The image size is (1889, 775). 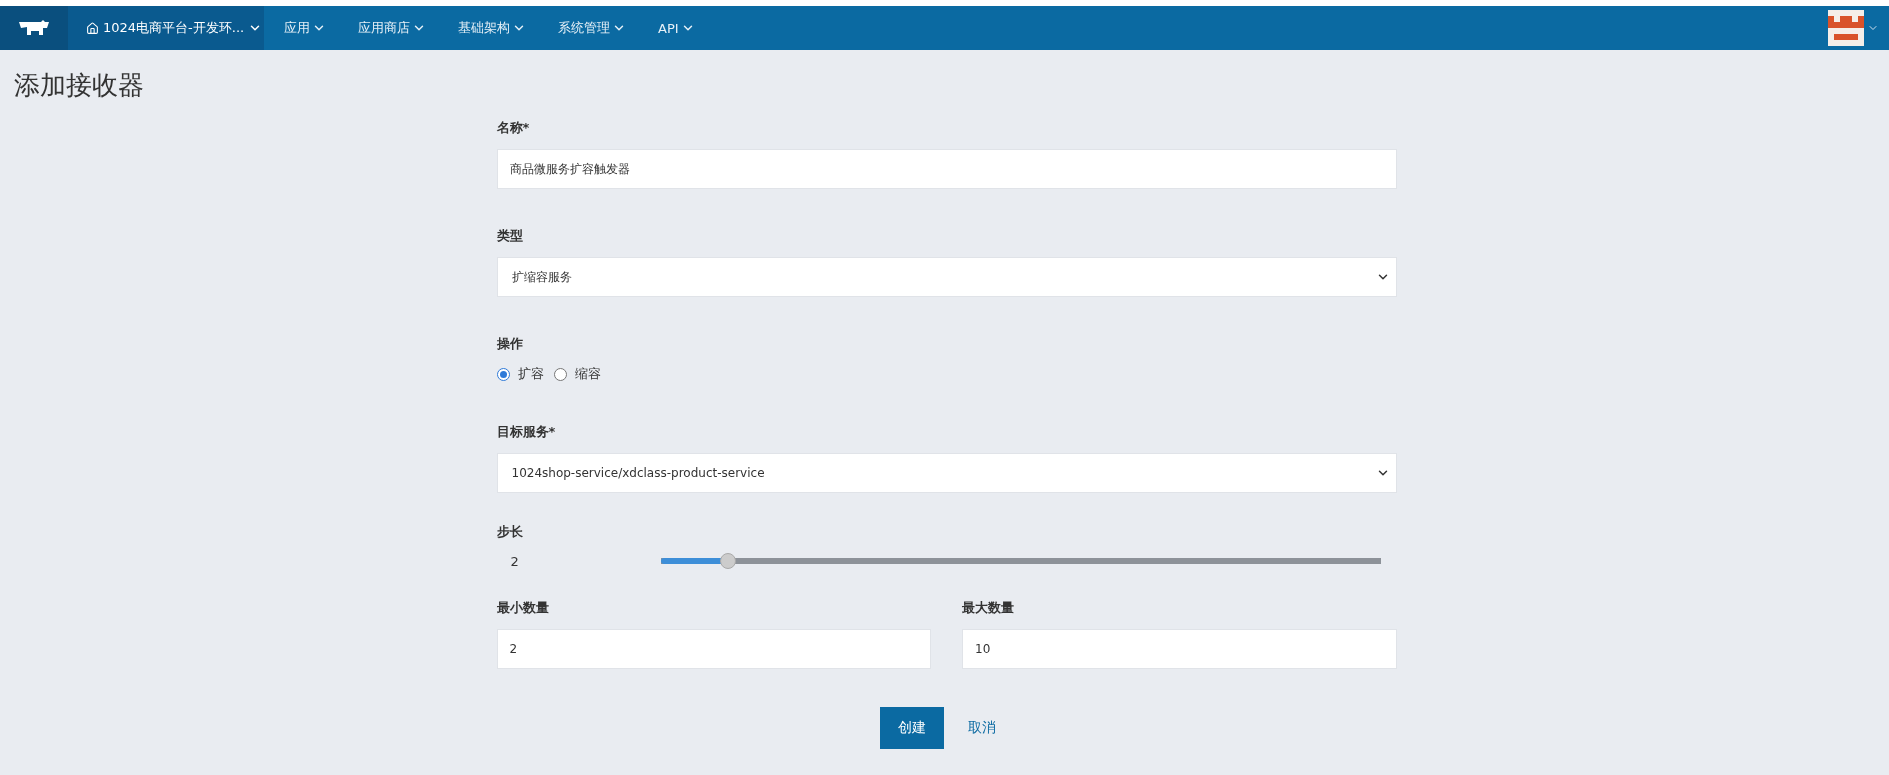 I want to click on slider-thumb, so click(x=728, y=561).